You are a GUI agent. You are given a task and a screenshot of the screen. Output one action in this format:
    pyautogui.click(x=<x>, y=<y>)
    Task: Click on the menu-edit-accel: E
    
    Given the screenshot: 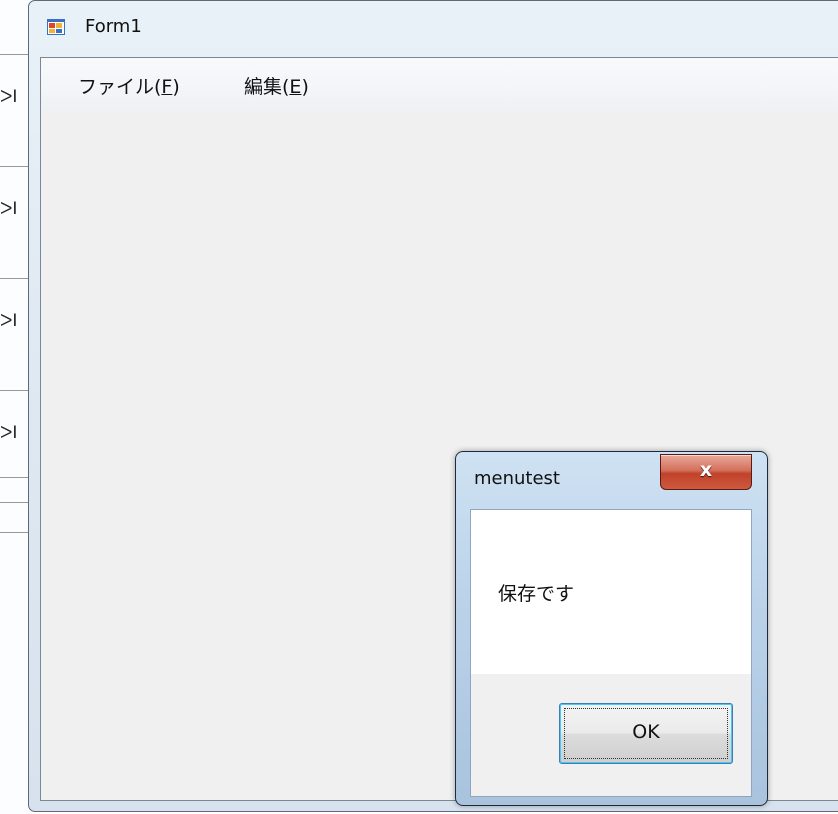 What is the action you would take?
    pyautogui.click(x=295, y=87)
    